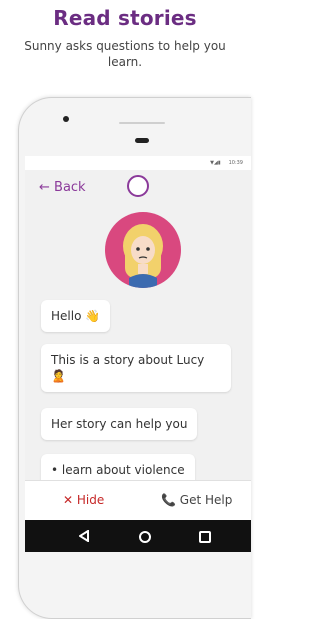 The width and height of the screenshot is (320, 619). I want to click on status-bar: ▼◢▮ 10:39, so click(138, 163).